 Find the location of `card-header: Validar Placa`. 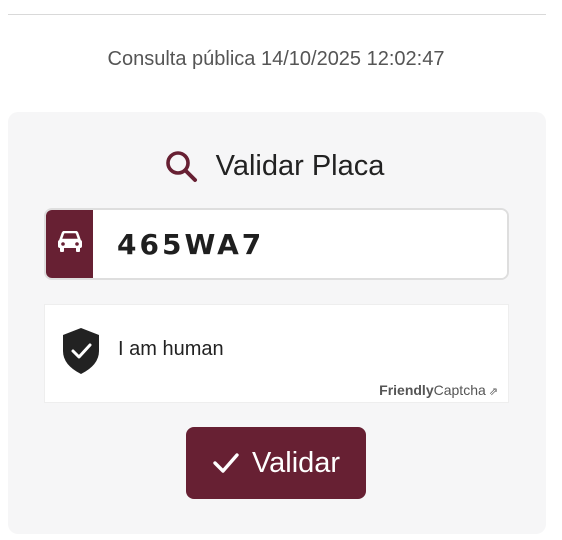

card-header: Validar Placa is located at coordinates (277, 166).